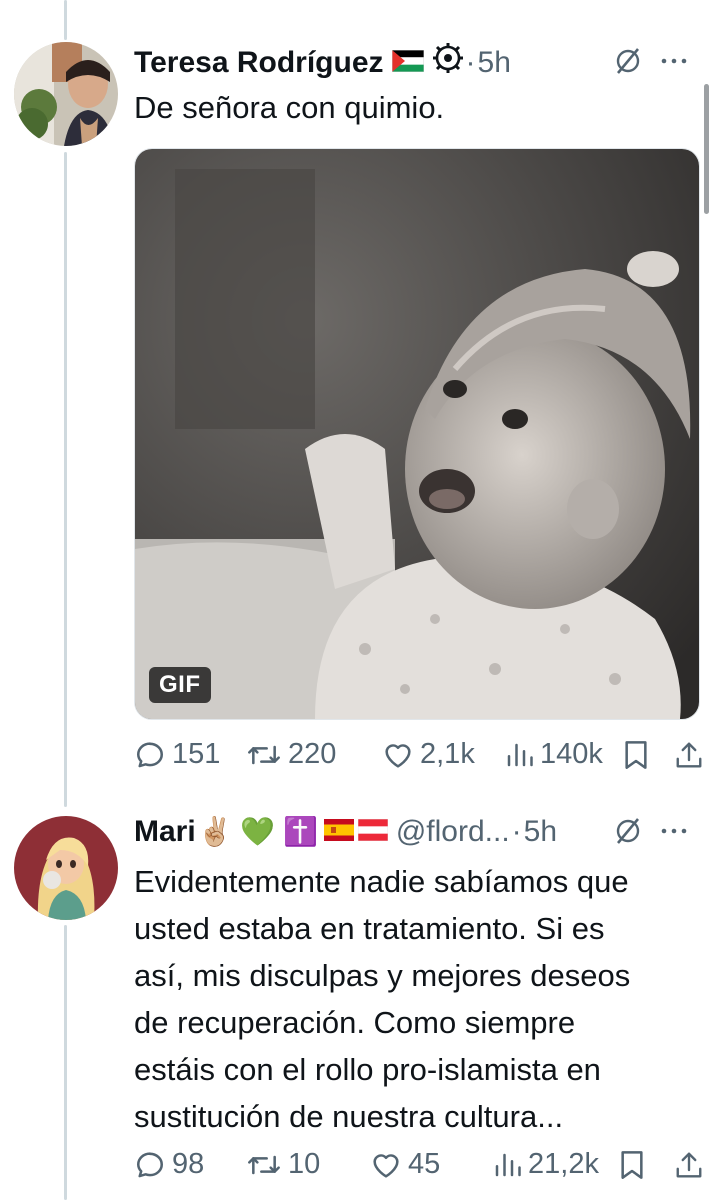 The width and height of the screenshot is (713, 1200). I want to click on action-bar: 98 10 45 21,2k, so click(419, 1164).